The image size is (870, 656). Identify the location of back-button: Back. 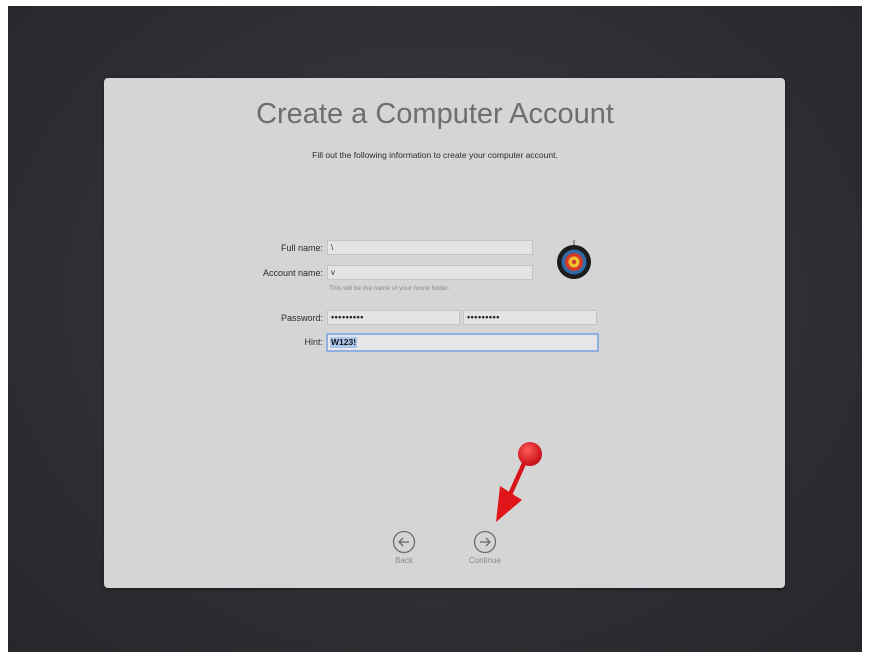
(404, 547).